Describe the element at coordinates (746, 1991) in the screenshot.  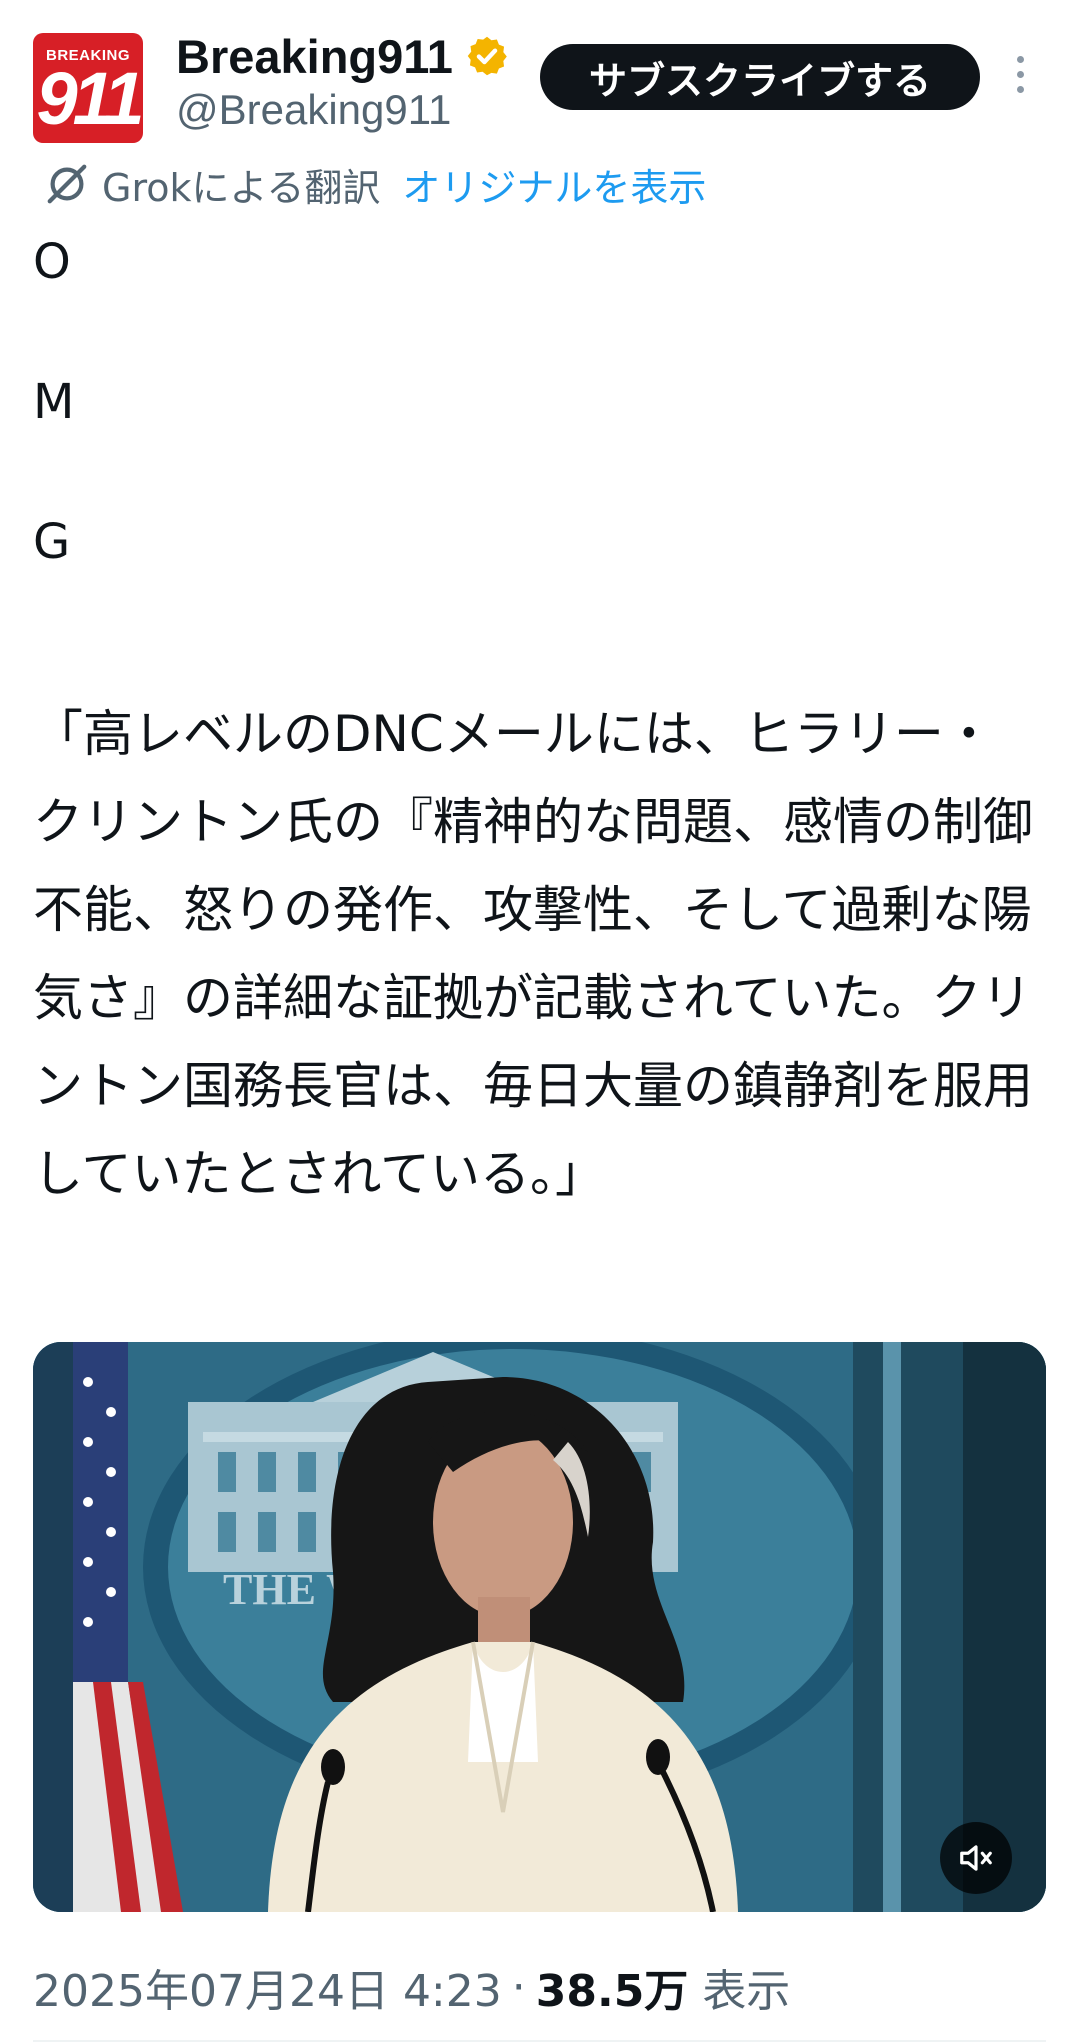
I see `views-label: 表示` at that location.